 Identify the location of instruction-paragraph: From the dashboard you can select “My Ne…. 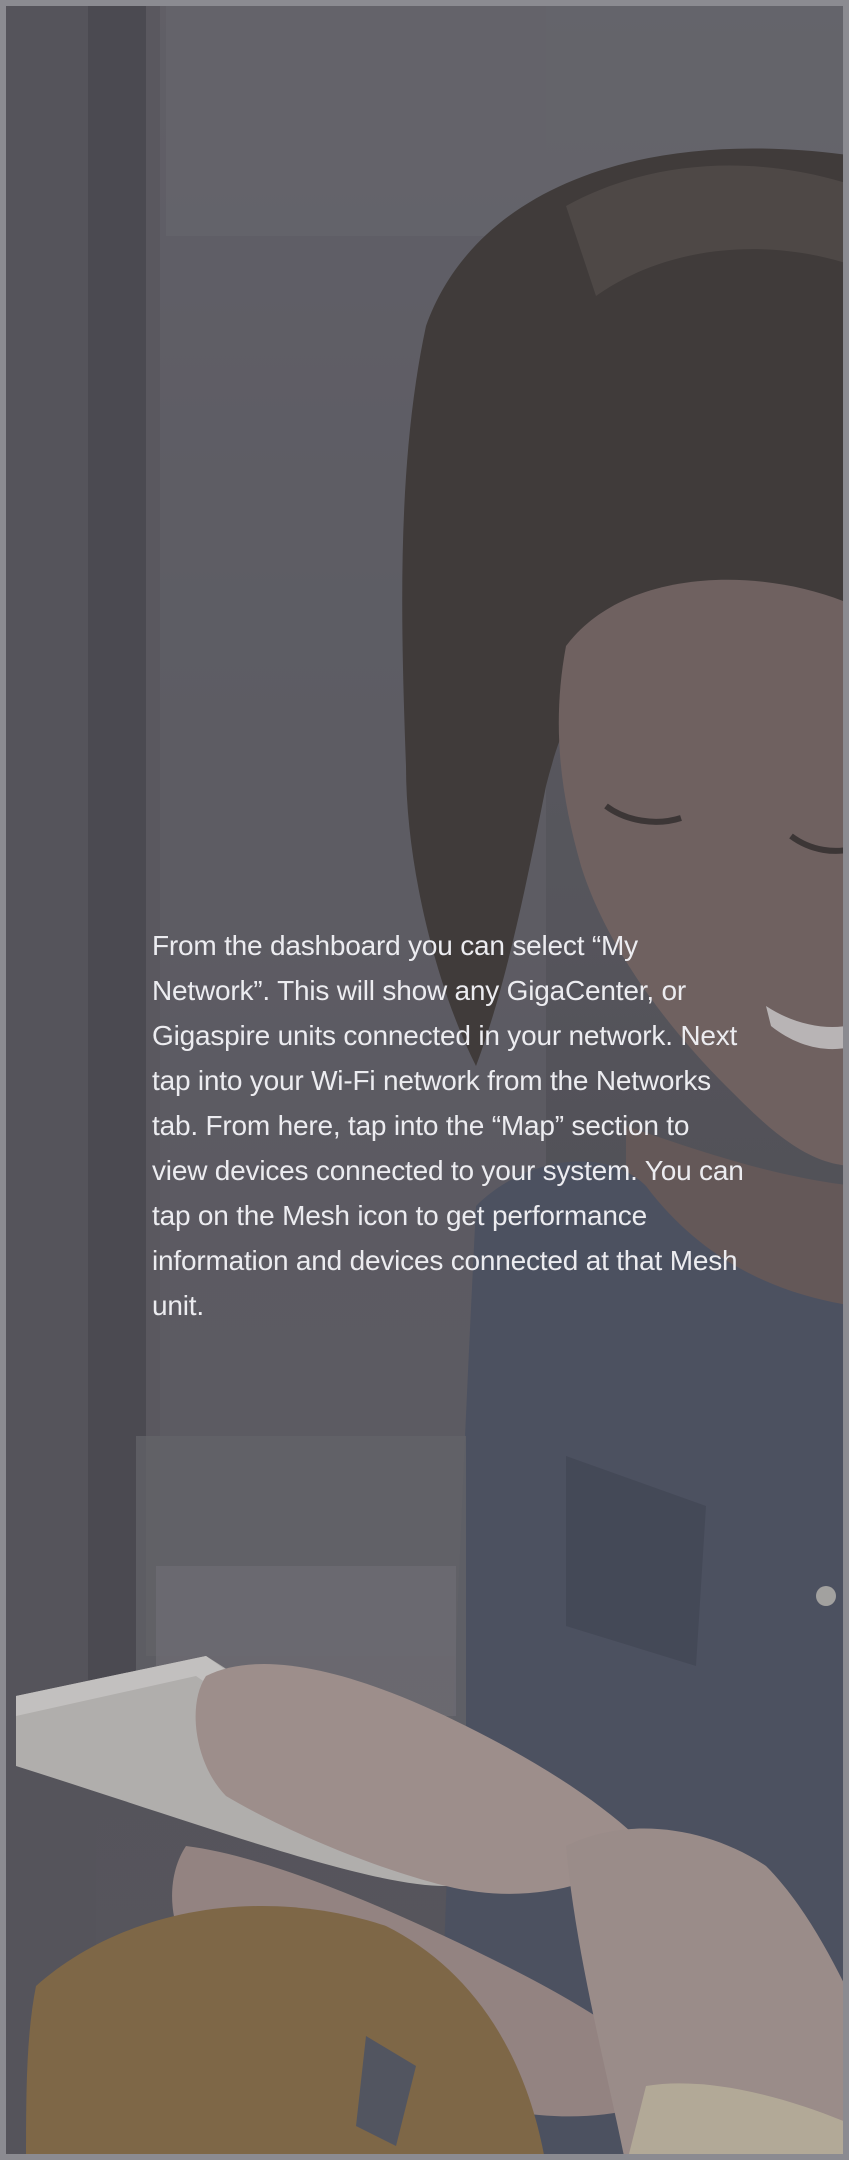
(448, 1125).